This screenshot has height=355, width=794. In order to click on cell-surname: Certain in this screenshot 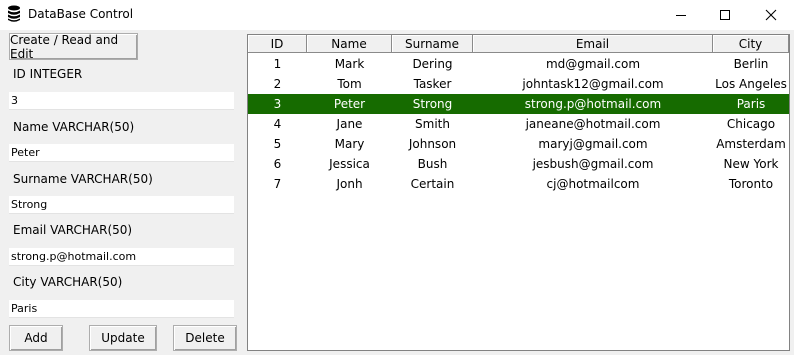, I will do `click(432, 184)`.